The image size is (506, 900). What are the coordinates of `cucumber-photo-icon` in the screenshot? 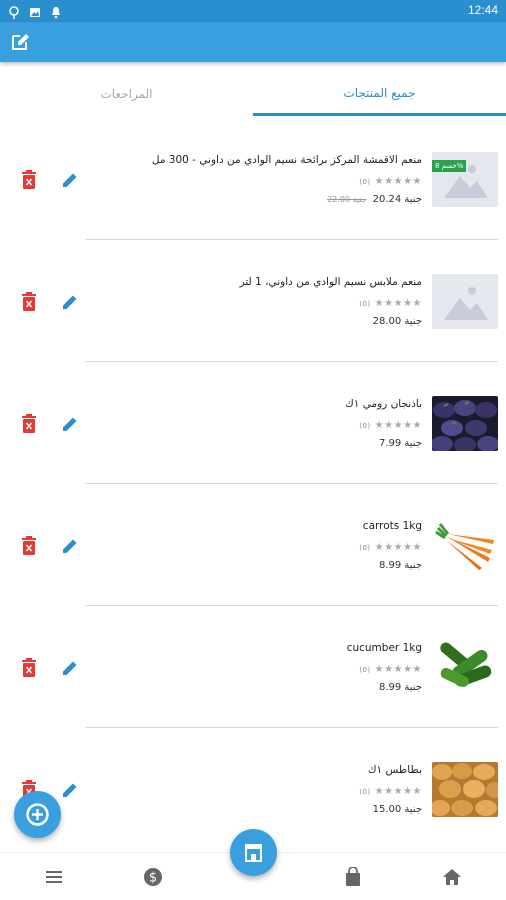 It's located at (465, 667).